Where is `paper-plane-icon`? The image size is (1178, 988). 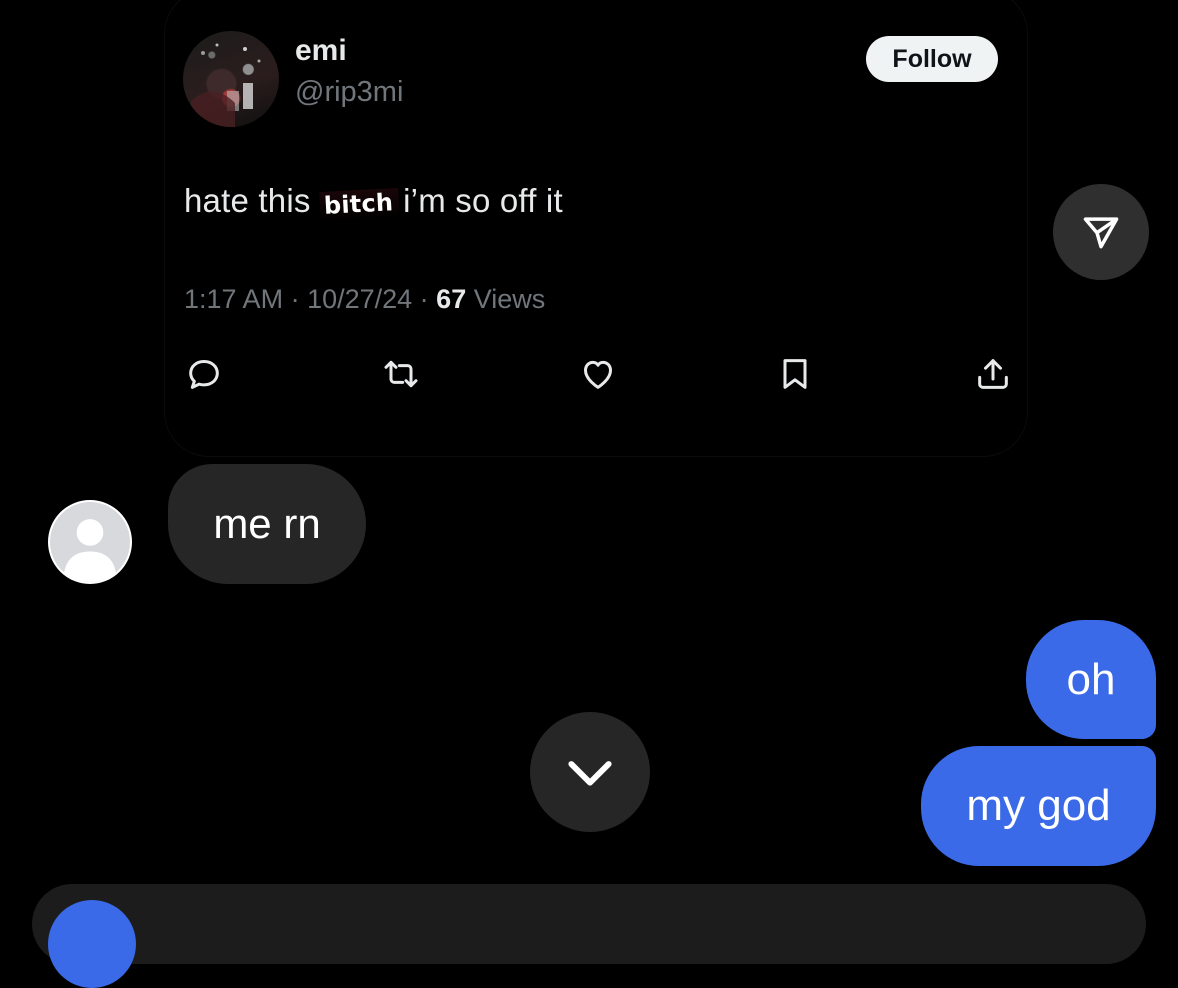
paper-plane-icon is located at coordinates (1101, 233).